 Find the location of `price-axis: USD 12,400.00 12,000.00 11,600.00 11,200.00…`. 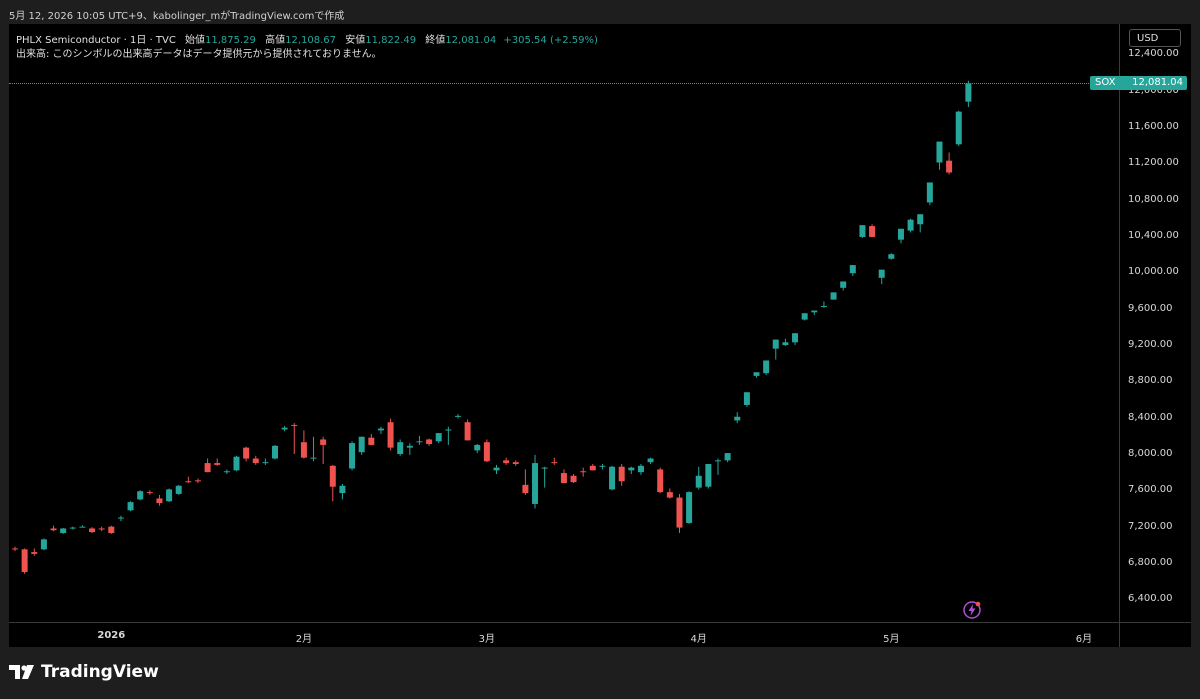

price-axis: USD 12,400.00 12,000.00 11,600.00 11,200.00… is located at coordinates (1140, 323).